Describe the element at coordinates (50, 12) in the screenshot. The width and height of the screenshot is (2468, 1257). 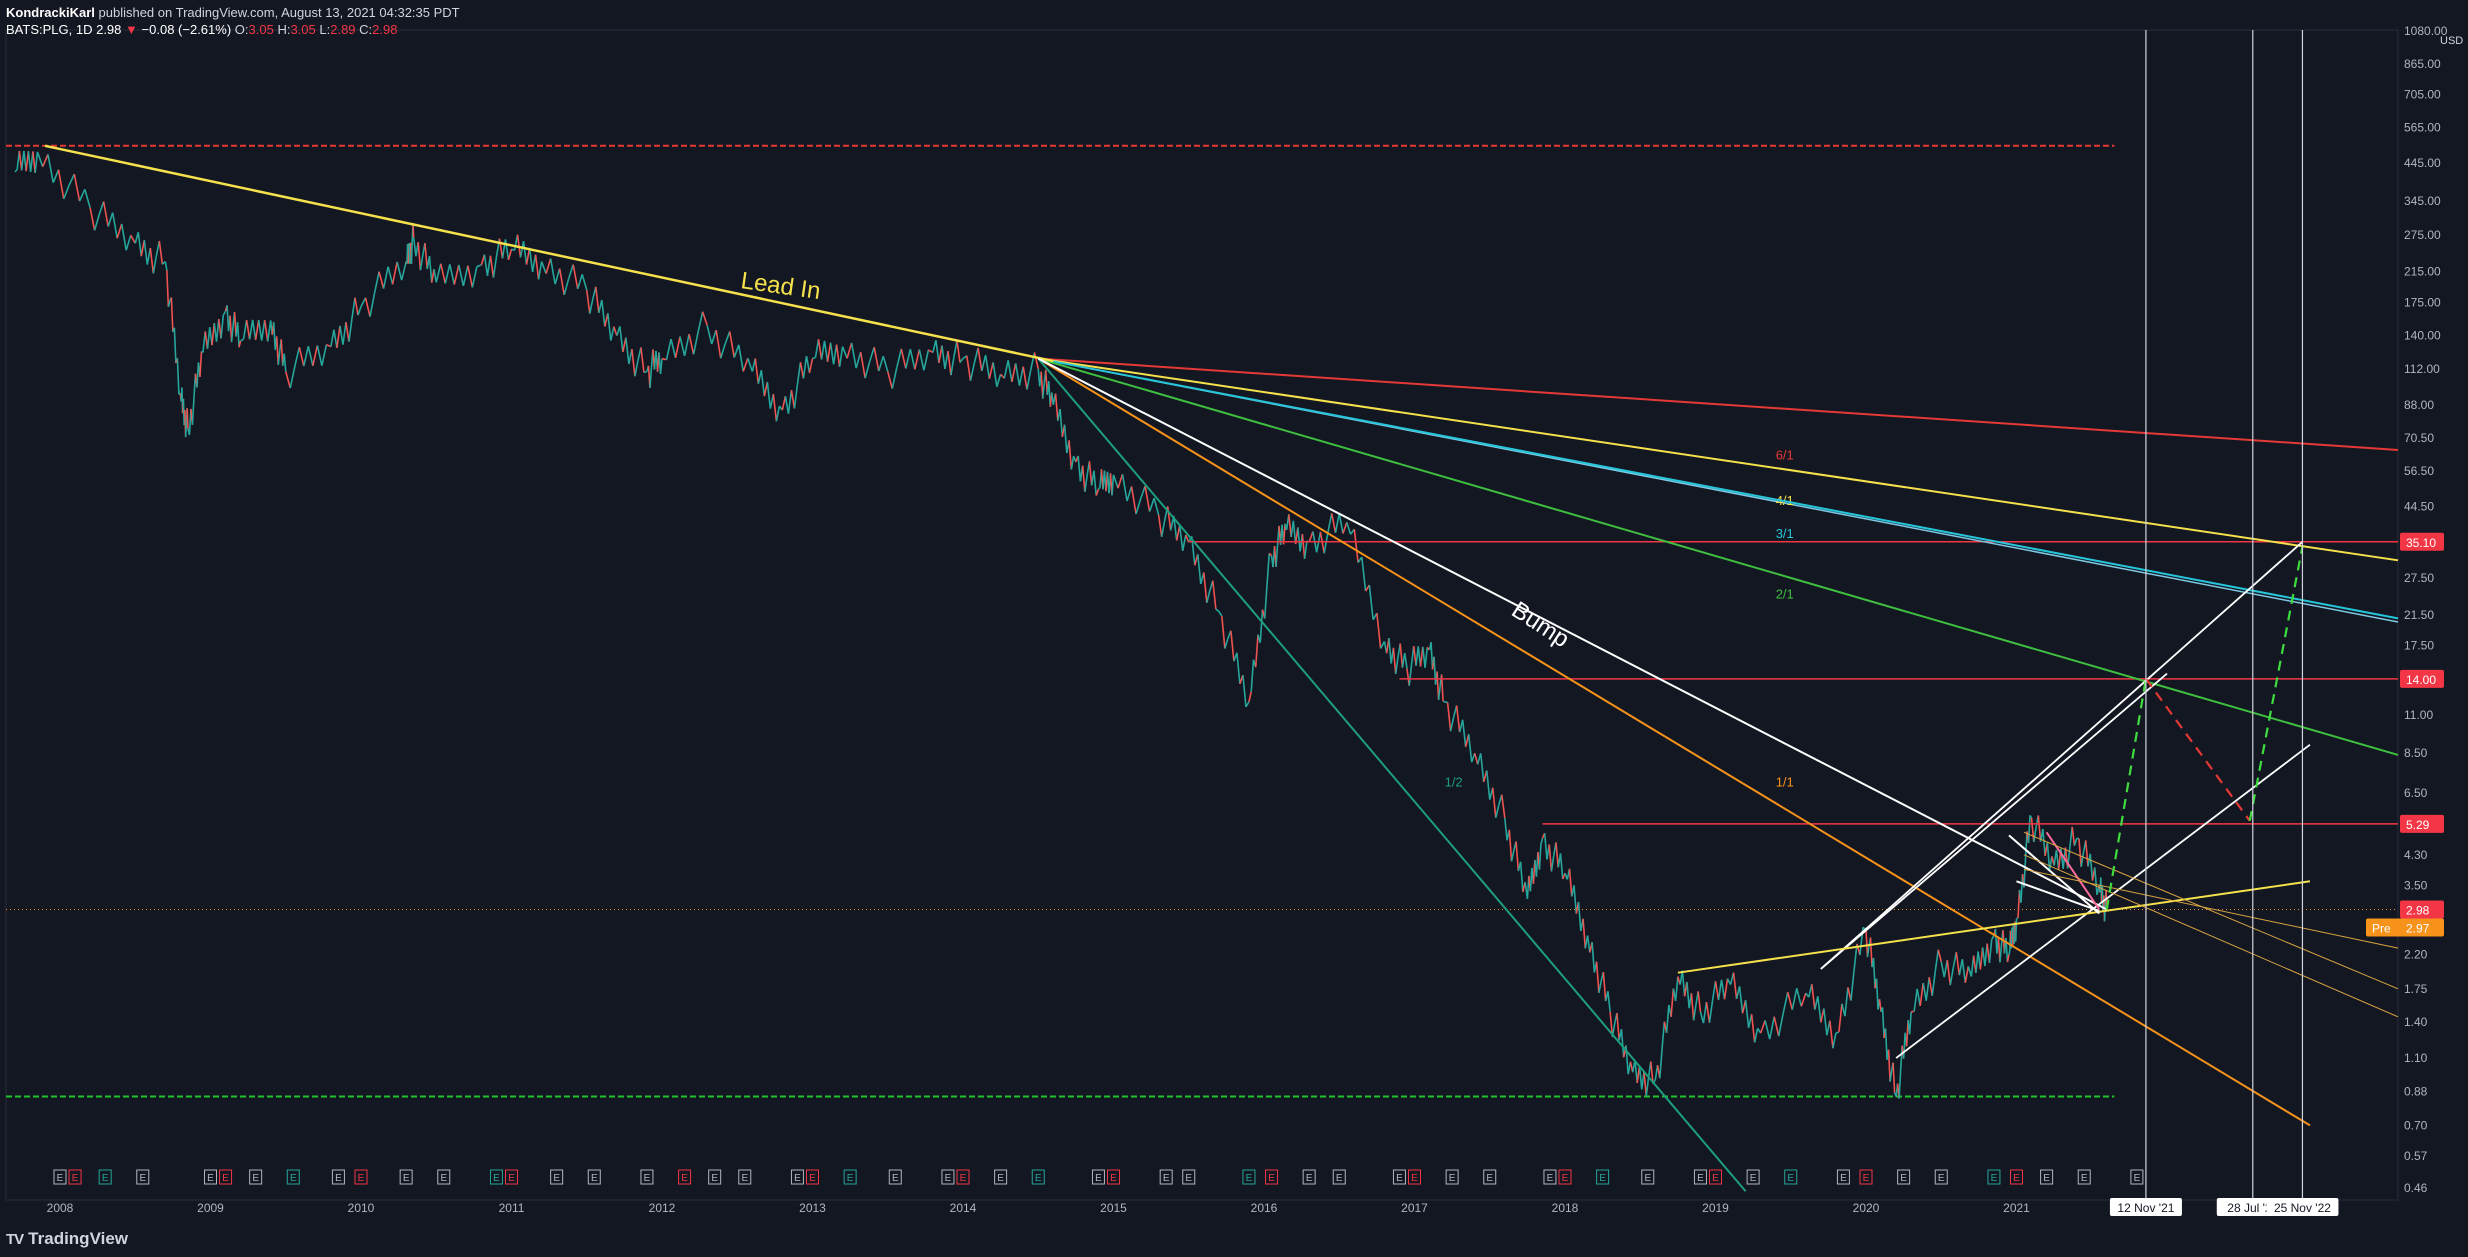
I see `author-name: KondrackiKarl` at that location.